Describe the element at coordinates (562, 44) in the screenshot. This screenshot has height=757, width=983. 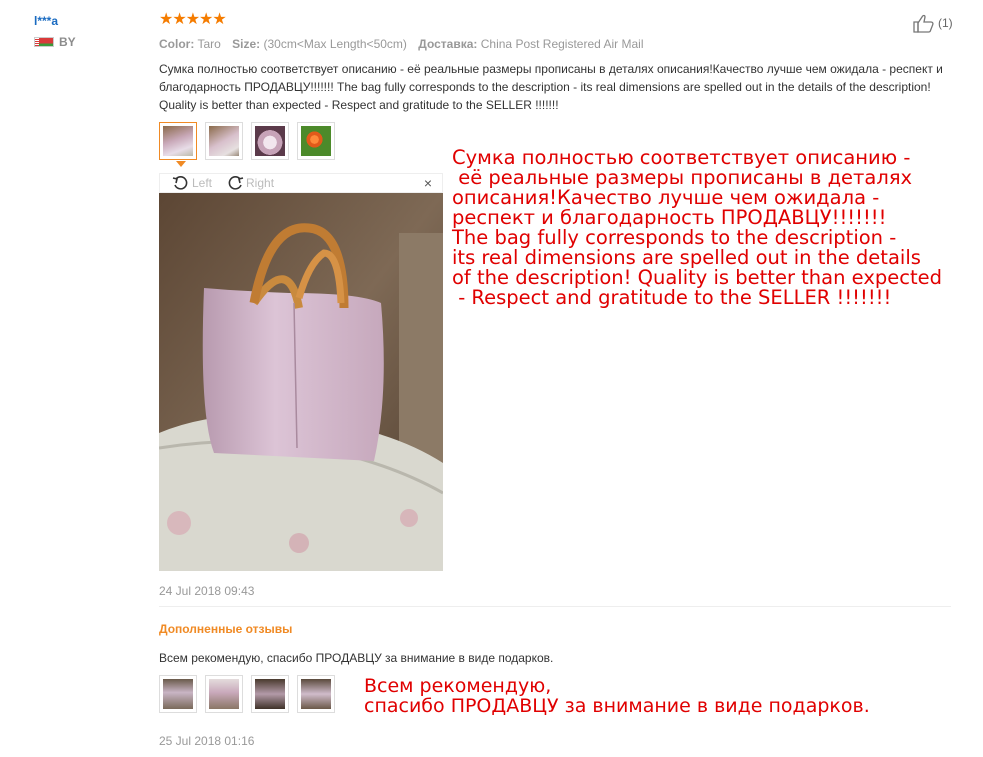
I see `delivery-value: China Post Registered Air Mail` at that location.